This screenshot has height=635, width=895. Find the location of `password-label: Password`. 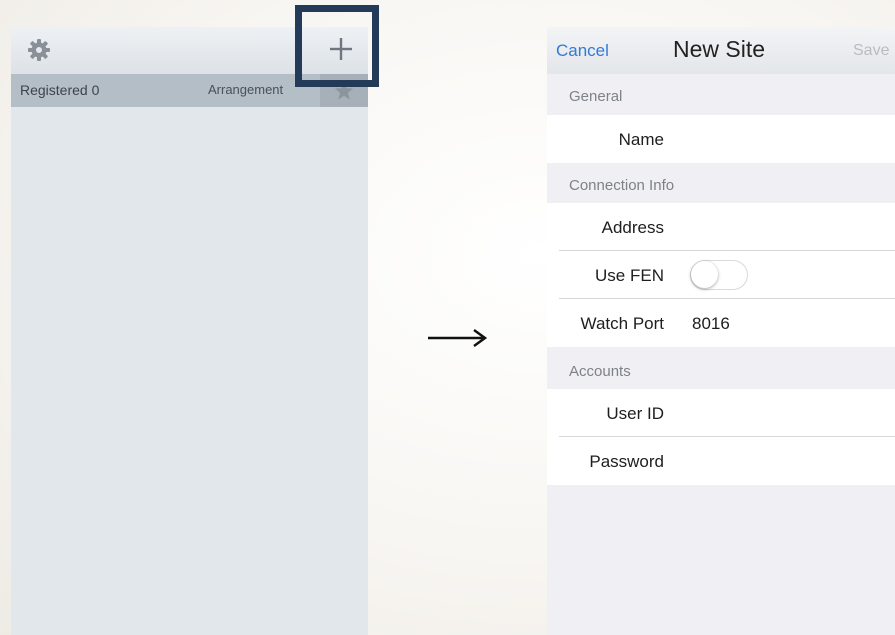

password-label: Password is located at coordinates (626, 461).